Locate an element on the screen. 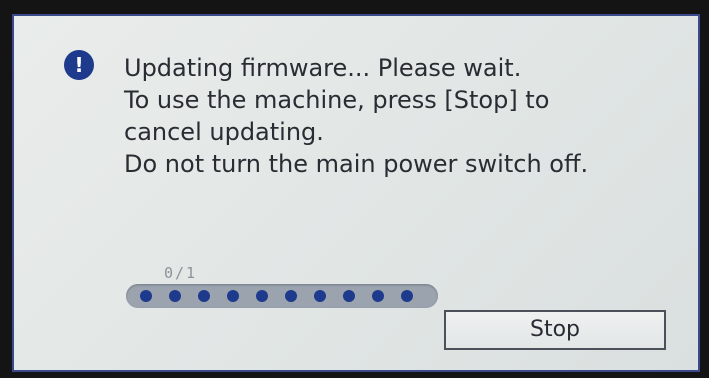  message-line: Updating firmware... Please wait. is located at coordinates (323, 68).